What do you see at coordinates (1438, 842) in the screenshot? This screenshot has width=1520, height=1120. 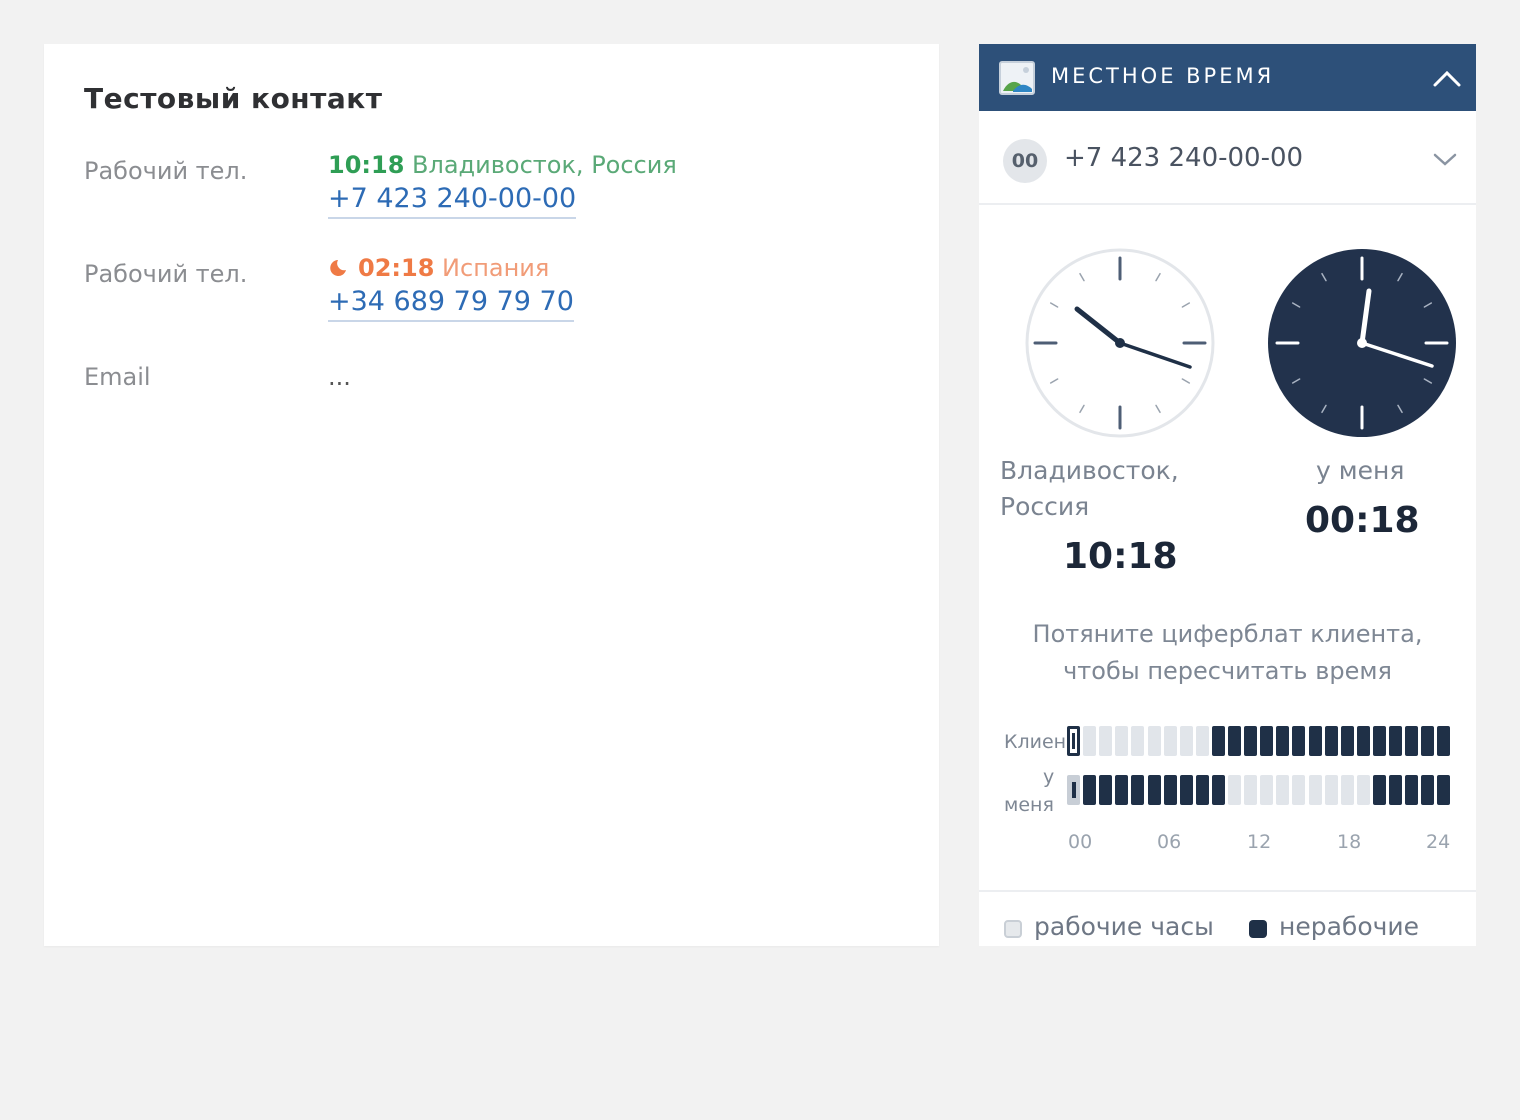 I see `axis-label-24: 24` at bounding box center [1438, 842].